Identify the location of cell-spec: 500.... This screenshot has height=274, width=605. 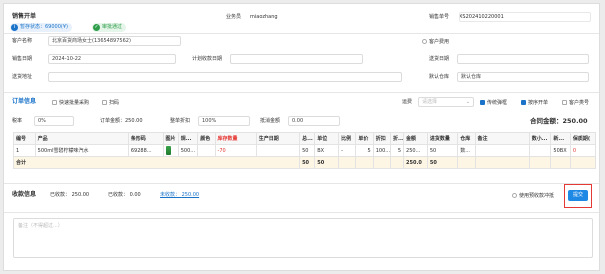
(188, 150).